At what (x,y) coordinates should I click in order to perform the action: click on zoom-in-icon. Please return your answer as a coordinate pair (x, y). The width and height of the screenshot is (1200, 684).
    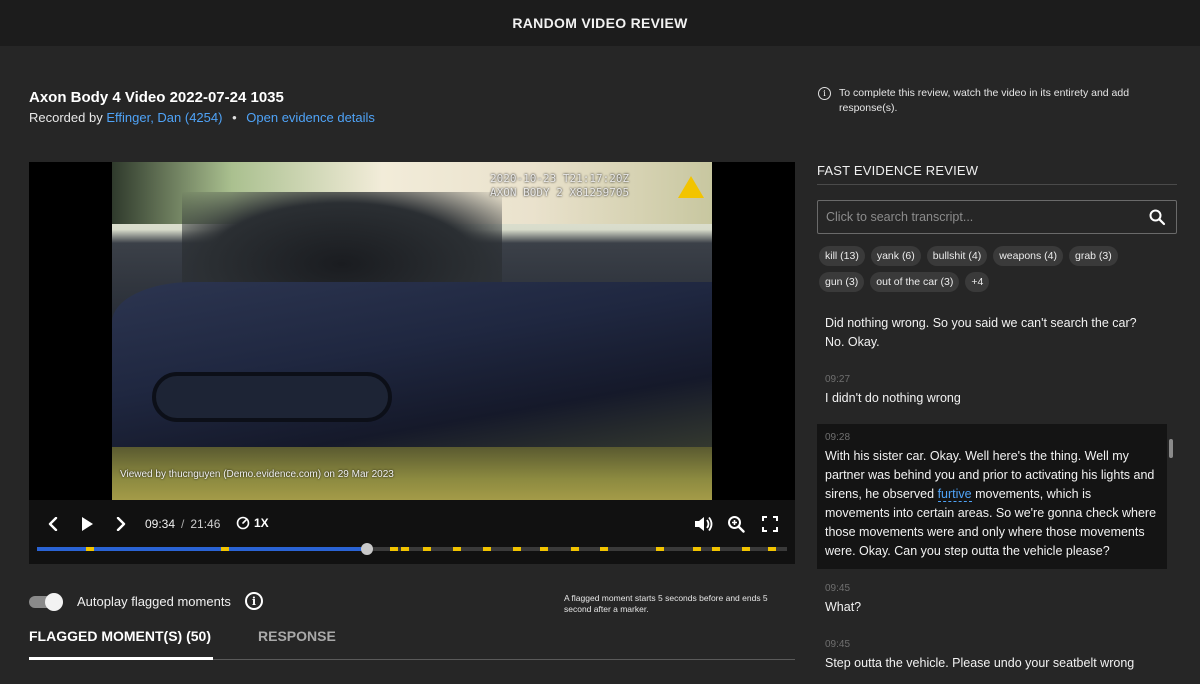
    Looking at the image, I should click on (736, 524).